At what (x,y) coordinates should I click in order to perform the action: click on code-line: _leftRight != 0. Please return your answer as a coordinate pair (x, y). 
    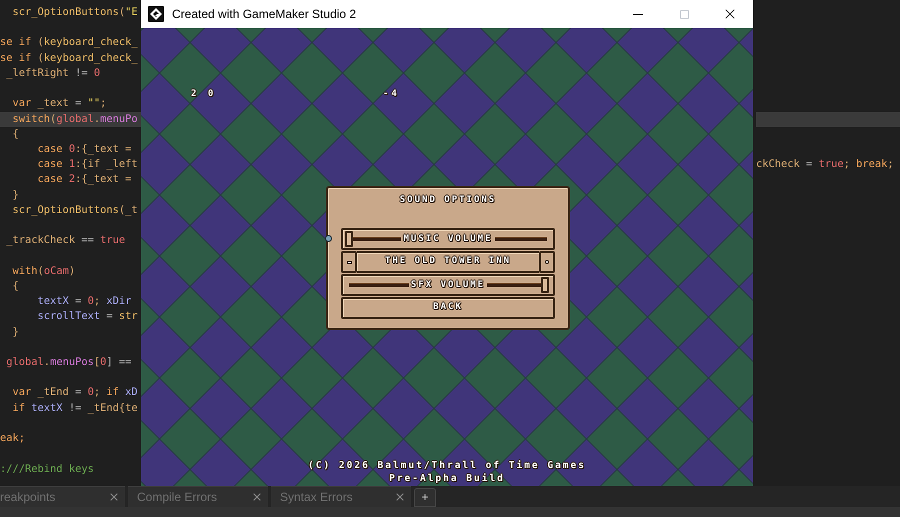
    Looking at the image, I should click on (53, 73).